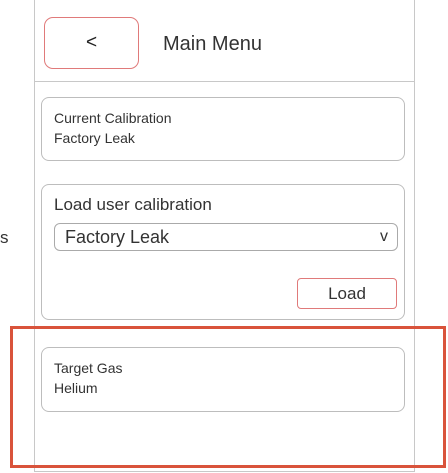 This screenshot has width=448, height=473. Describe the element at coordinates (212, 44) in the screenshot. I see `page-title: Main Menu` at that location.